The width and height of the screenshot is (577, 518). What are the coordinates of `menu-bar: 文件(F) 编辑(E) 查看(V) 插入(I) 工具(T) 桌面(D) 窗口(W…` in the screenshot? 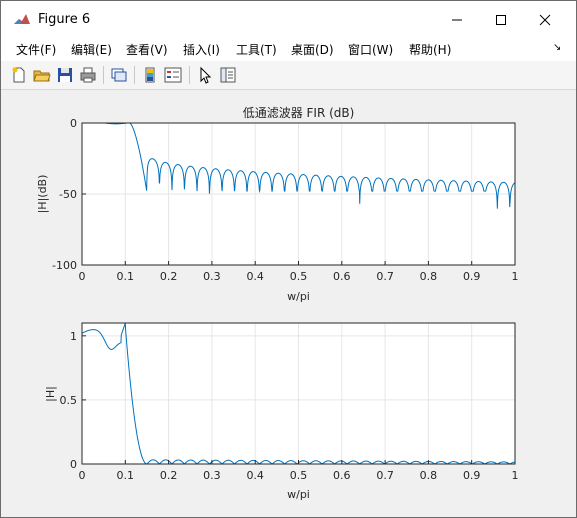 It's located at (288, 50).